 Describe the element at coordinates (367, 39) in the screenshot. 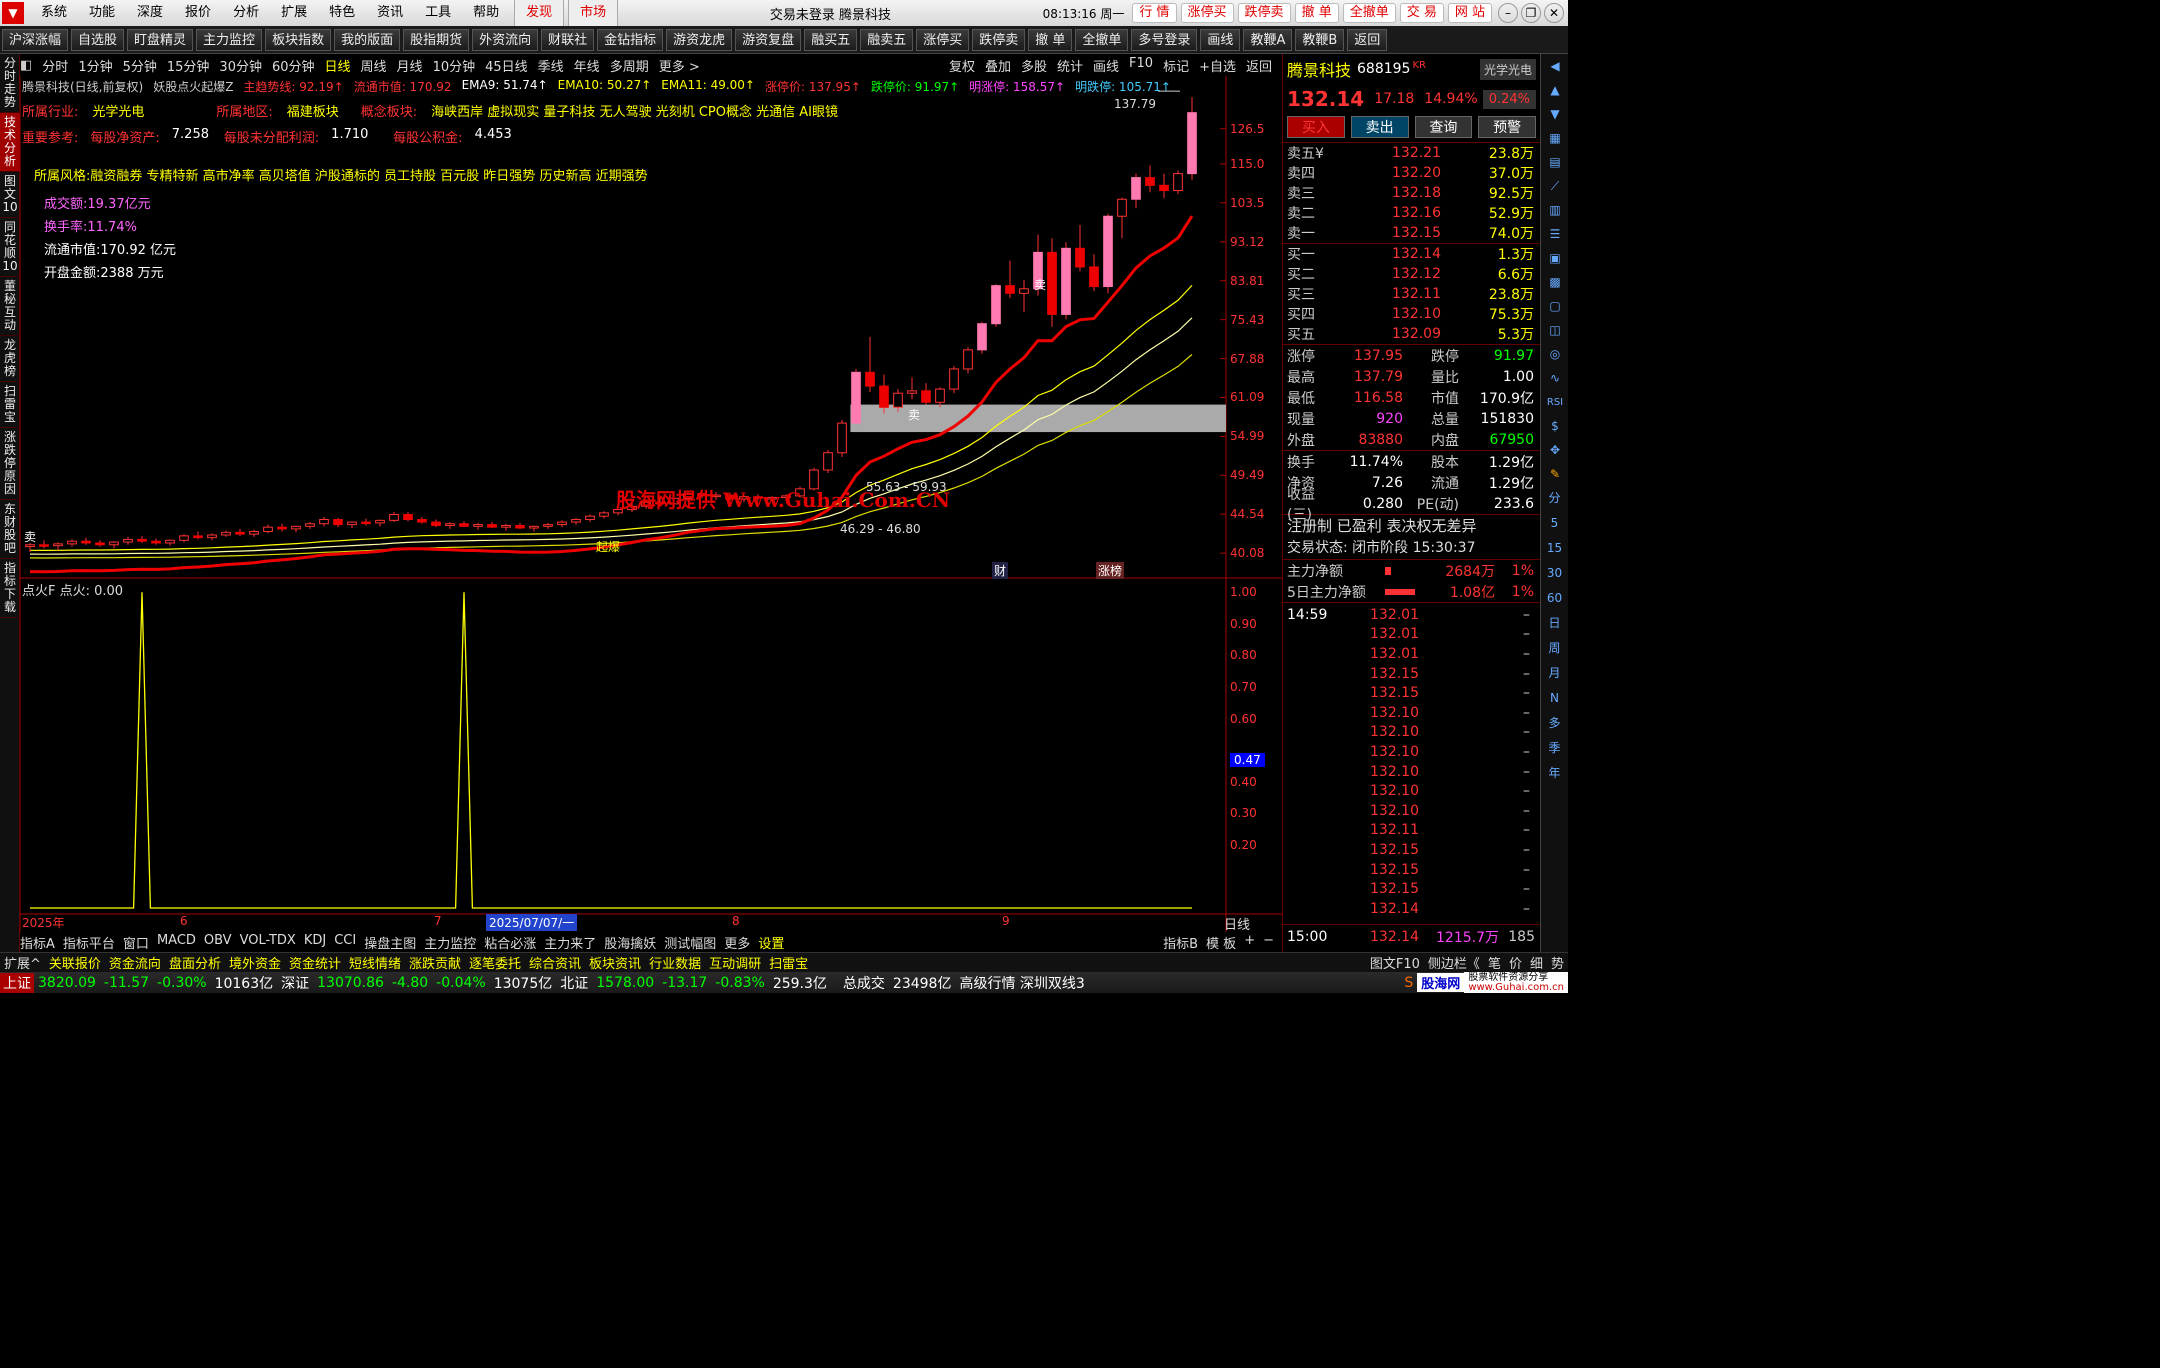

I see `toolbar-button: 我的版面` at that location.